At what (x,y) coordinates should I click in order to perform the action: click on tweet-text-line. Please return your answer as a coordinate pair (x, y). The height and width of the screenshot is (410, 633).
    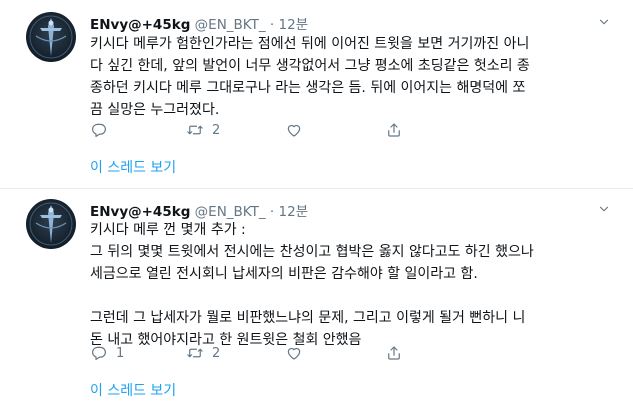
    Looking at the image, I should click on (350, 296).